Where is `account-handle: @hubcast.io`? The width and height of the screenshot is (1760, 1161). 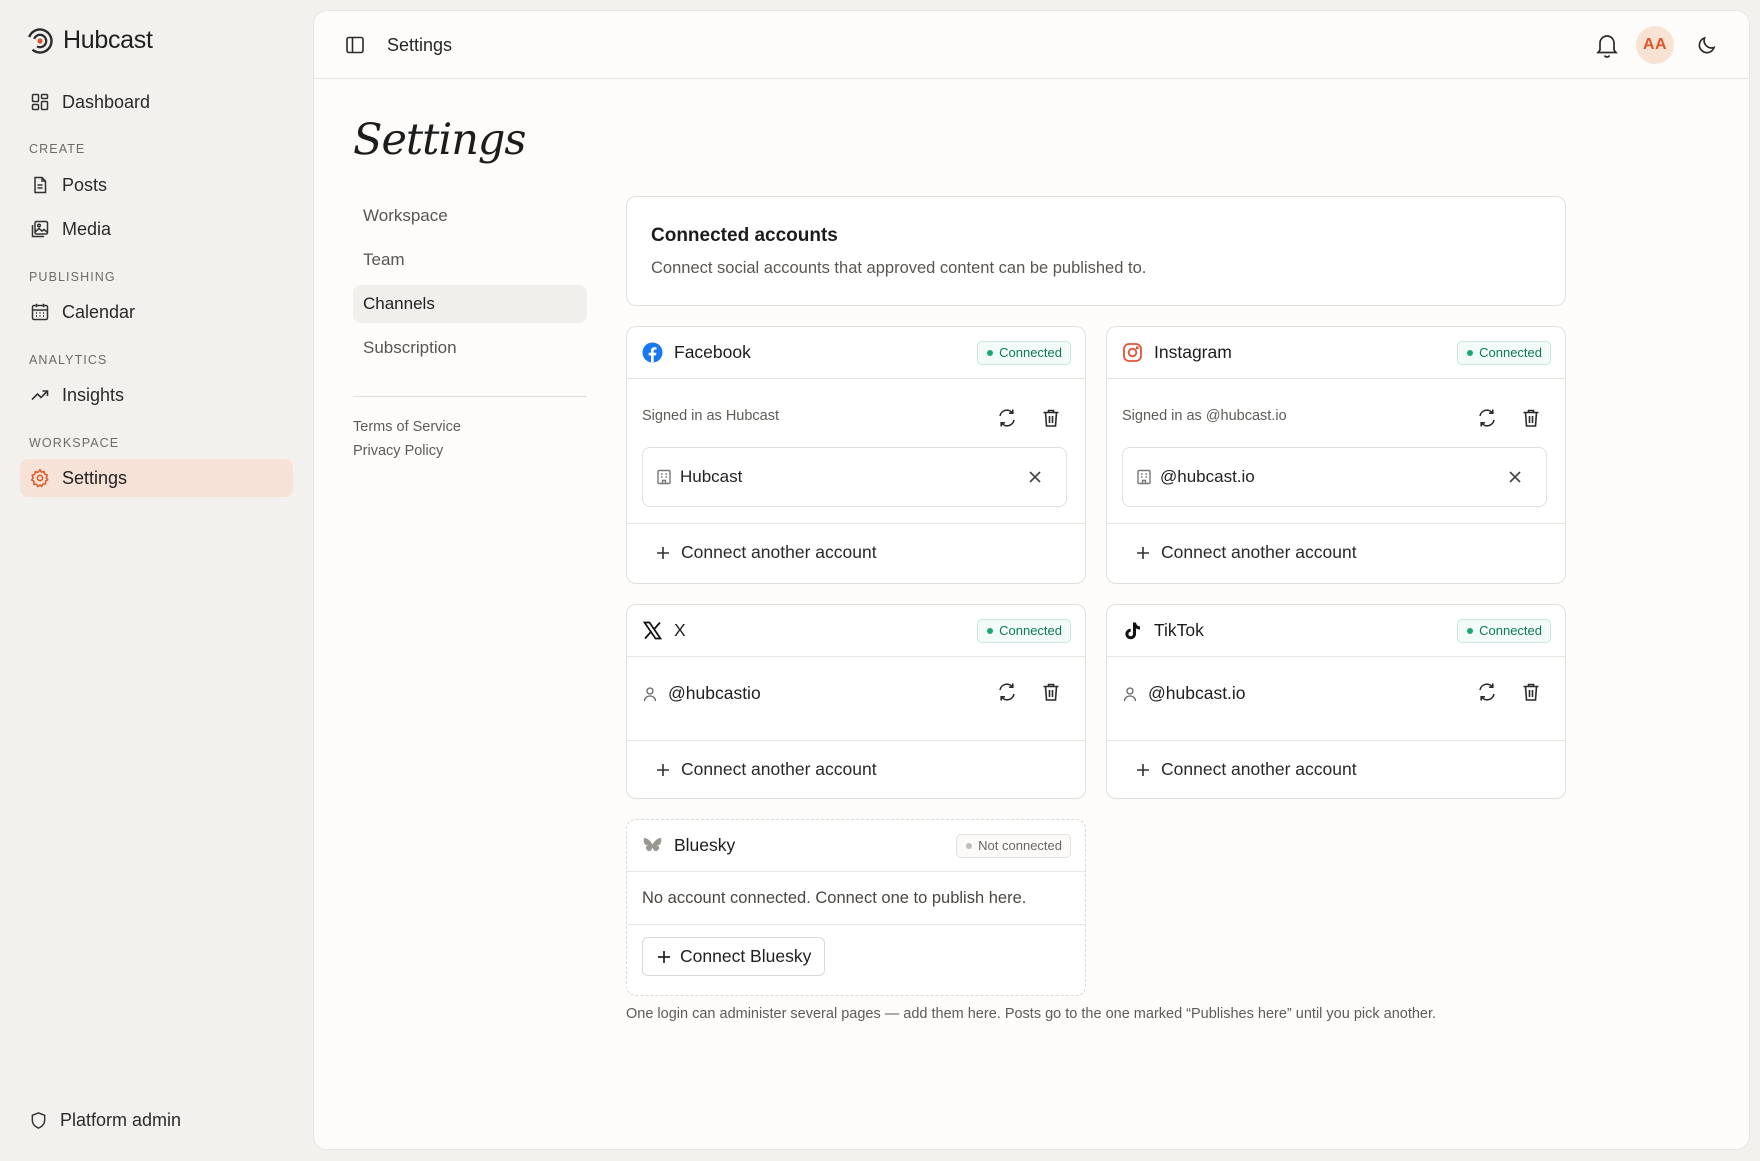
account-handle: @hubcast.io is located at coordinates (1197, 693).